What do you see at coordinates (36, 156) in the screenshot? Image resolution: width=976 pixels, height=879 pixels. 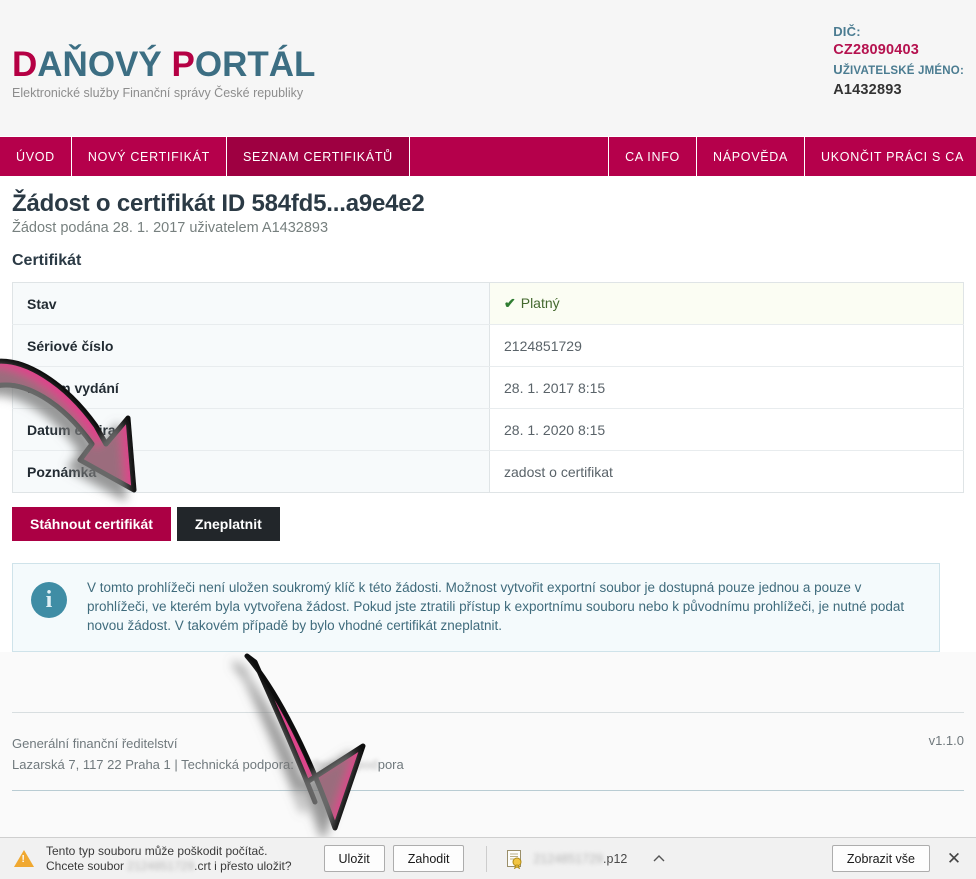 I see `nav-item-uvod: ÚVOD` at bounding box center [36, 156].